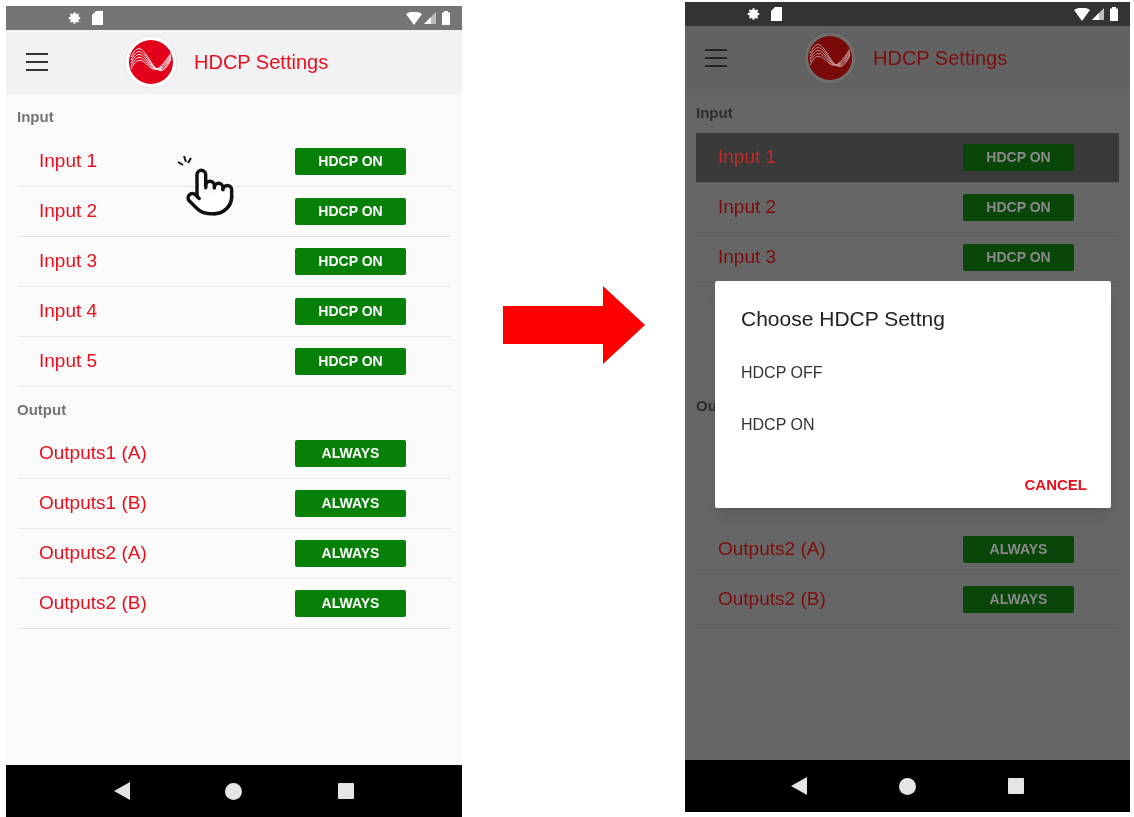 The image size is (1134, 817). Describe the element at coordinates (234, 261) in the screenshot. I see `setting-row: Input 3 HDCP ON` at that location.